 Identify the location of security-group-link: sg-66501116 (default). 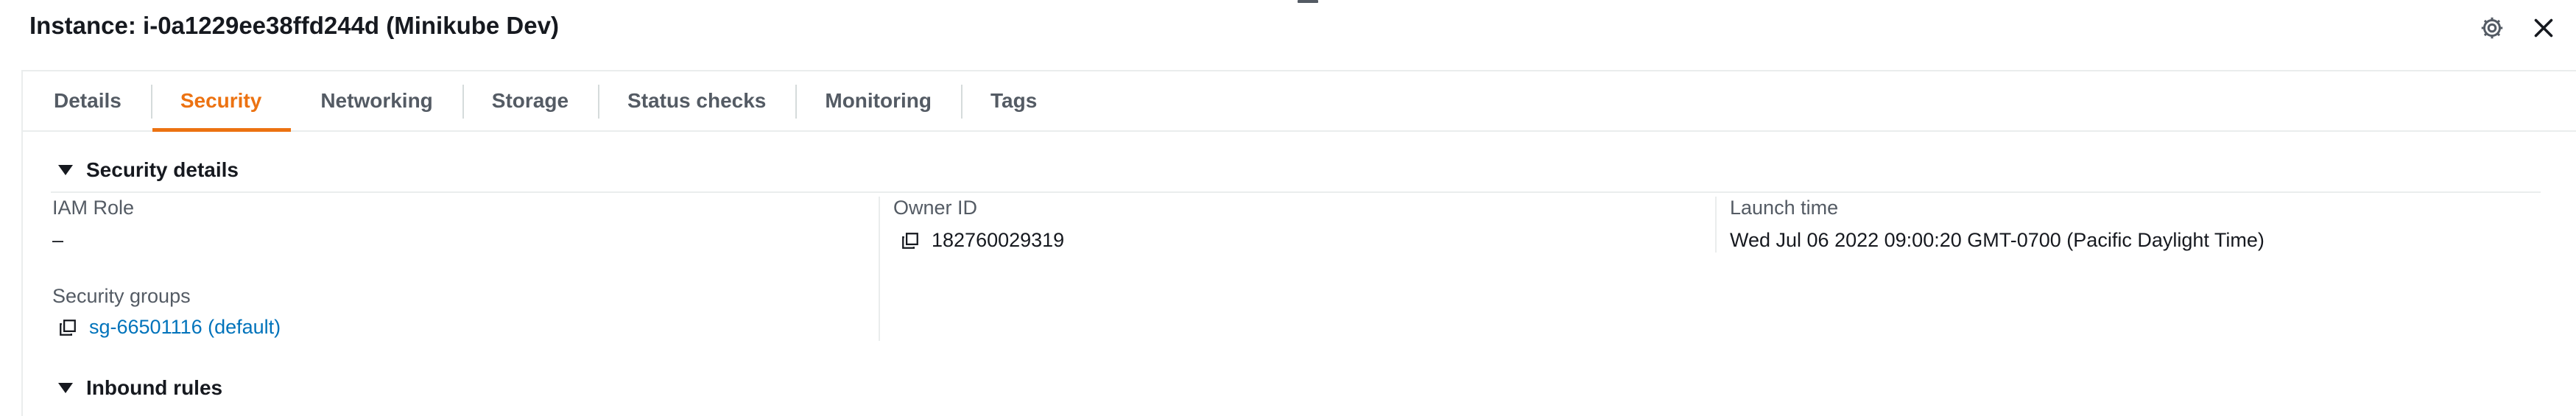
(185, 327).